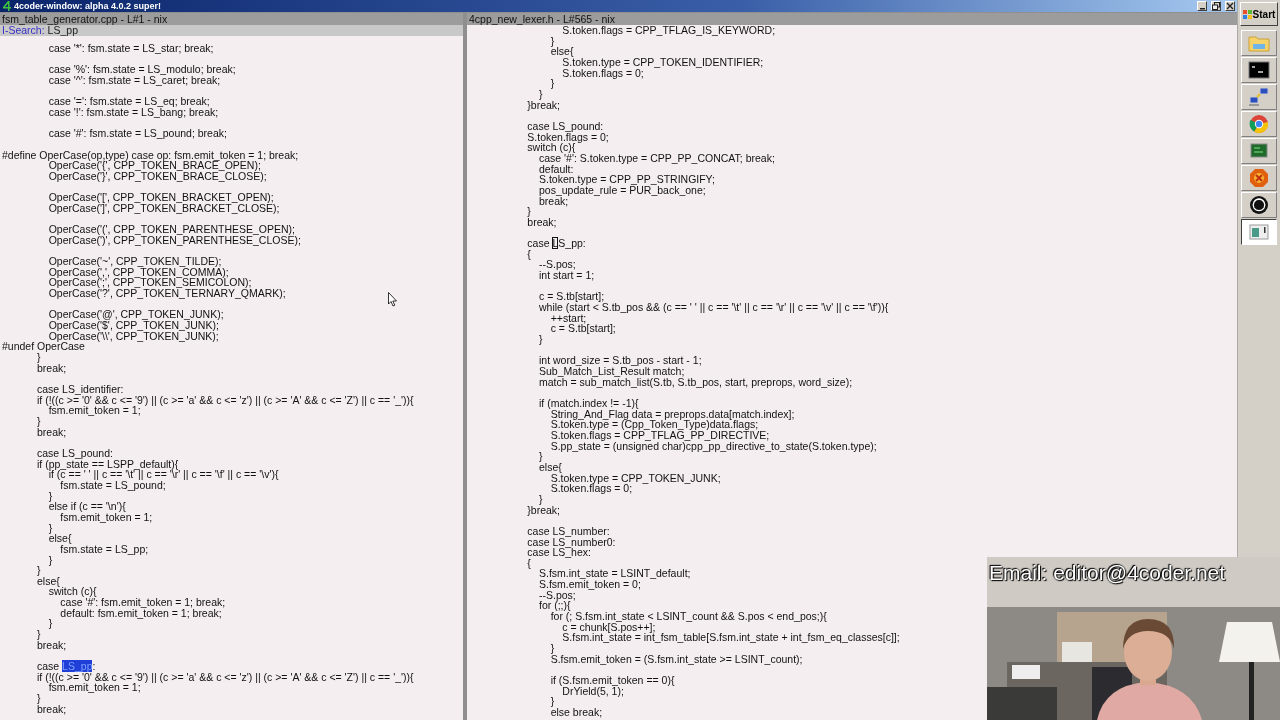 Image resolution: width=1280 pixels, height=720 pixels. Describe the element at coordinates (43, 347) in the screenshot. I see `code-line: #undef OperCase` at that location.